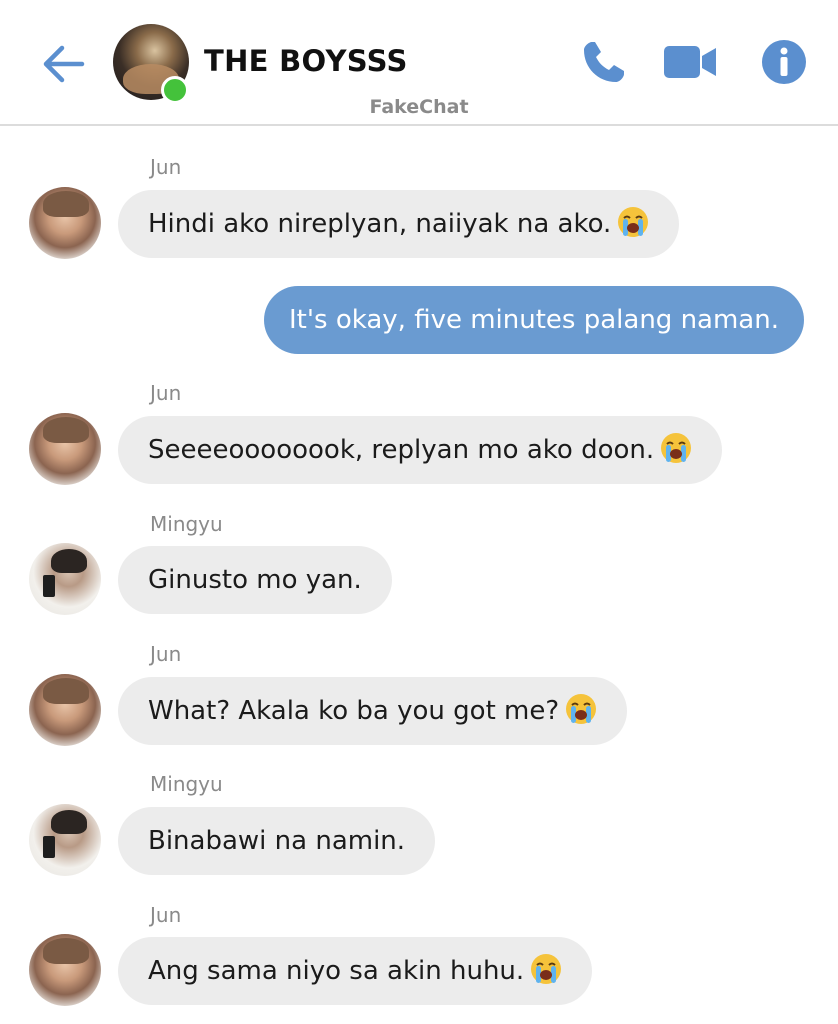 The height and width of the screenshot is (1024, 838). I want to click on info-icon, so click(784, 62).